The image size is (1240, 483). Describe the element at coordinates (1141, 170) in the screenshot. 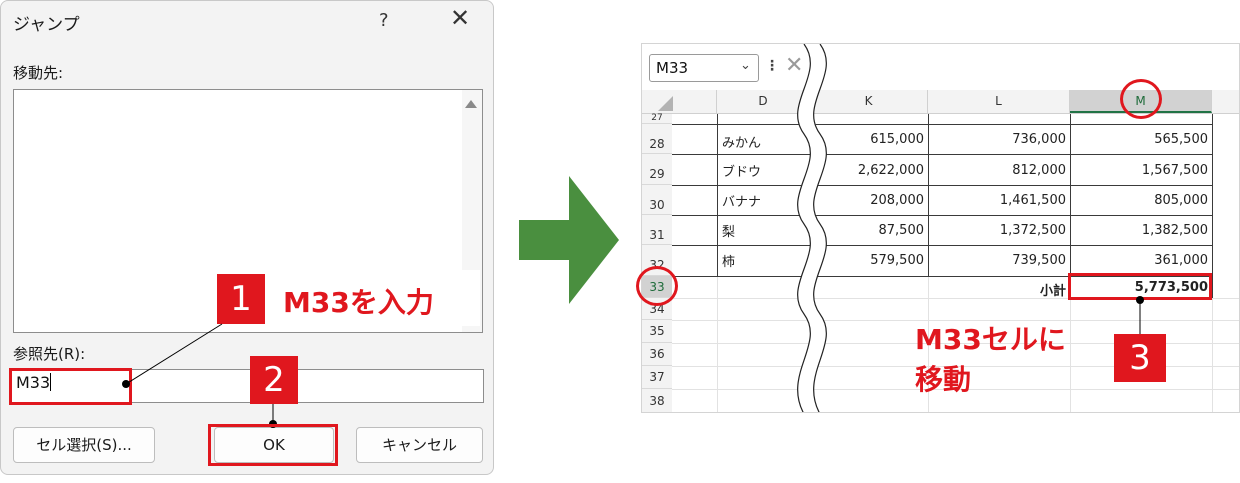

I see `cell-m: 1,567,500` at that location.